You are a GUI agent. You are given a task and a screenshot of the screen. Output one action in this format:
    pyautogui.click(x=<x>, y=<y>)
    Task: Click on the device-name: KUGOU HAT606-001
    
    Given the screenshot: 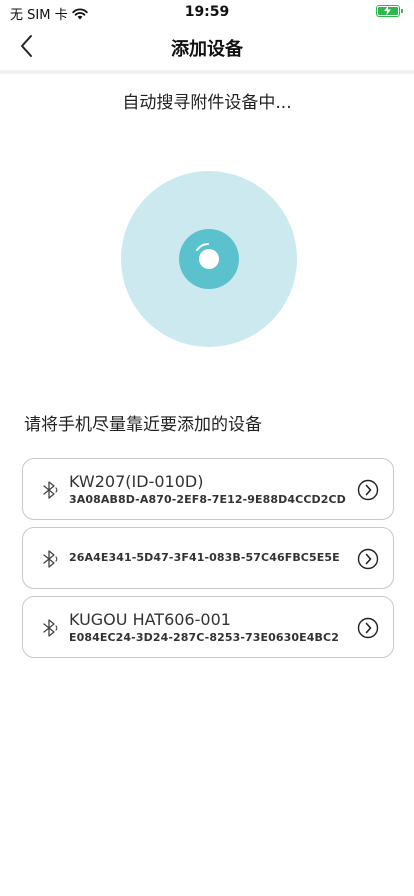 What is the action you would take?
    pyautogui.click(x=150, y=619)
    